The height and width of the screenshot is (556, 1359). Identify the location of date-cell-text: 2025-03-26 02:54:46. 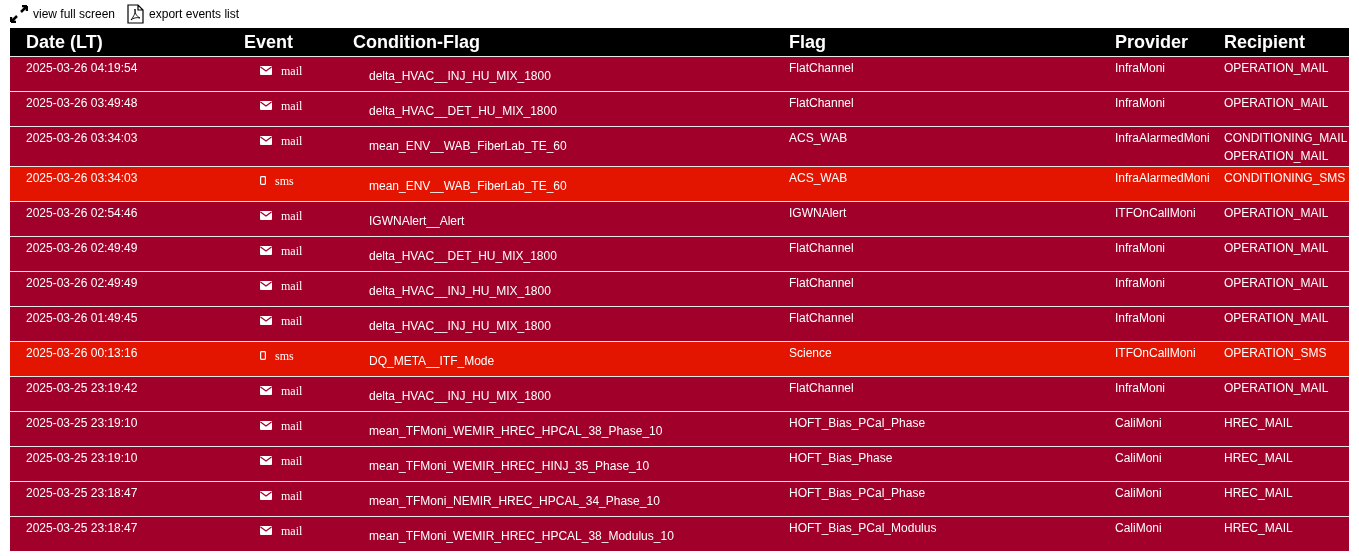
(82, 213).